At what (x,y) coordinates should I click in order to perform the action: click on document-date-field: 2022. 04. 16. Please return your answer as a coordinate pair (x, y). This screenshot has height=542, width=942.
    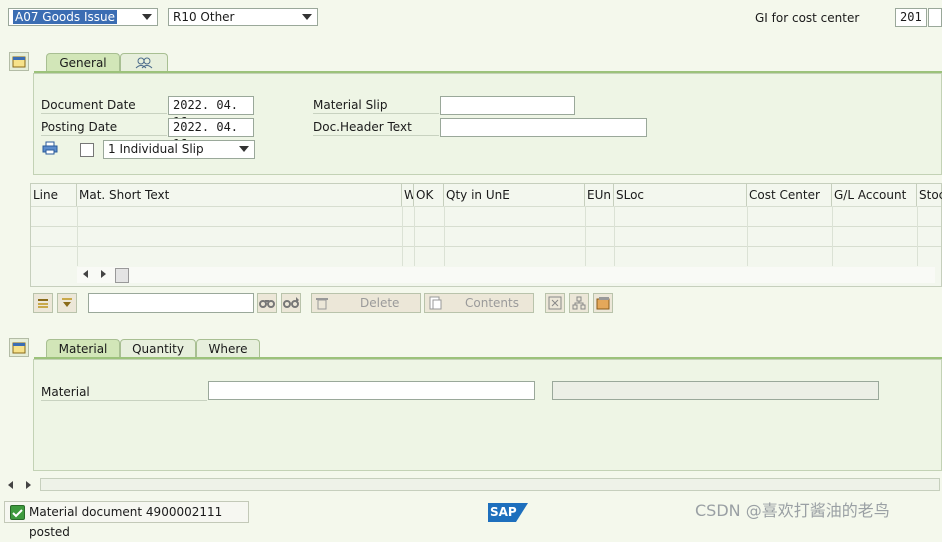
    Looking at the image, I should click on (211, 112).